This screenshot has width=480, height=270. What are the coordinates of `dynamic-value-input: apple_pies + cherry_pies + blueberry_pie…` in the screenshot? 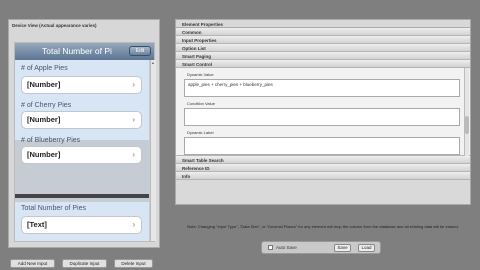 It's located at (322, 88).